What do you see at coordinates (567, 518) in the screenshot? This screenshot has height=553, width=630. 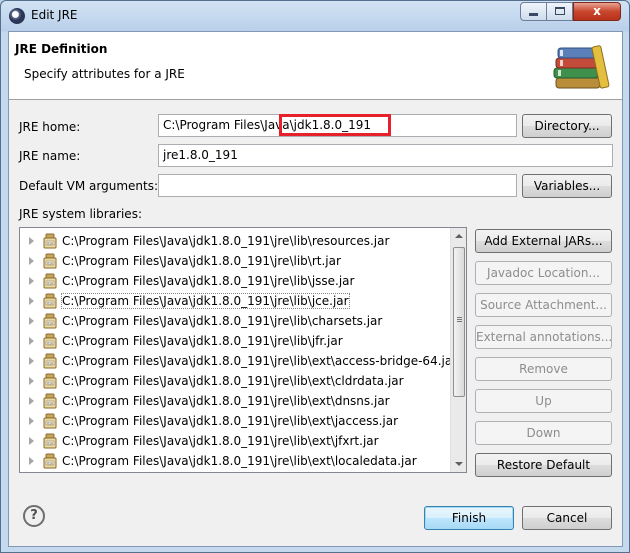 I see `cancel-button: Cancel` at bounding box center [567, 518].